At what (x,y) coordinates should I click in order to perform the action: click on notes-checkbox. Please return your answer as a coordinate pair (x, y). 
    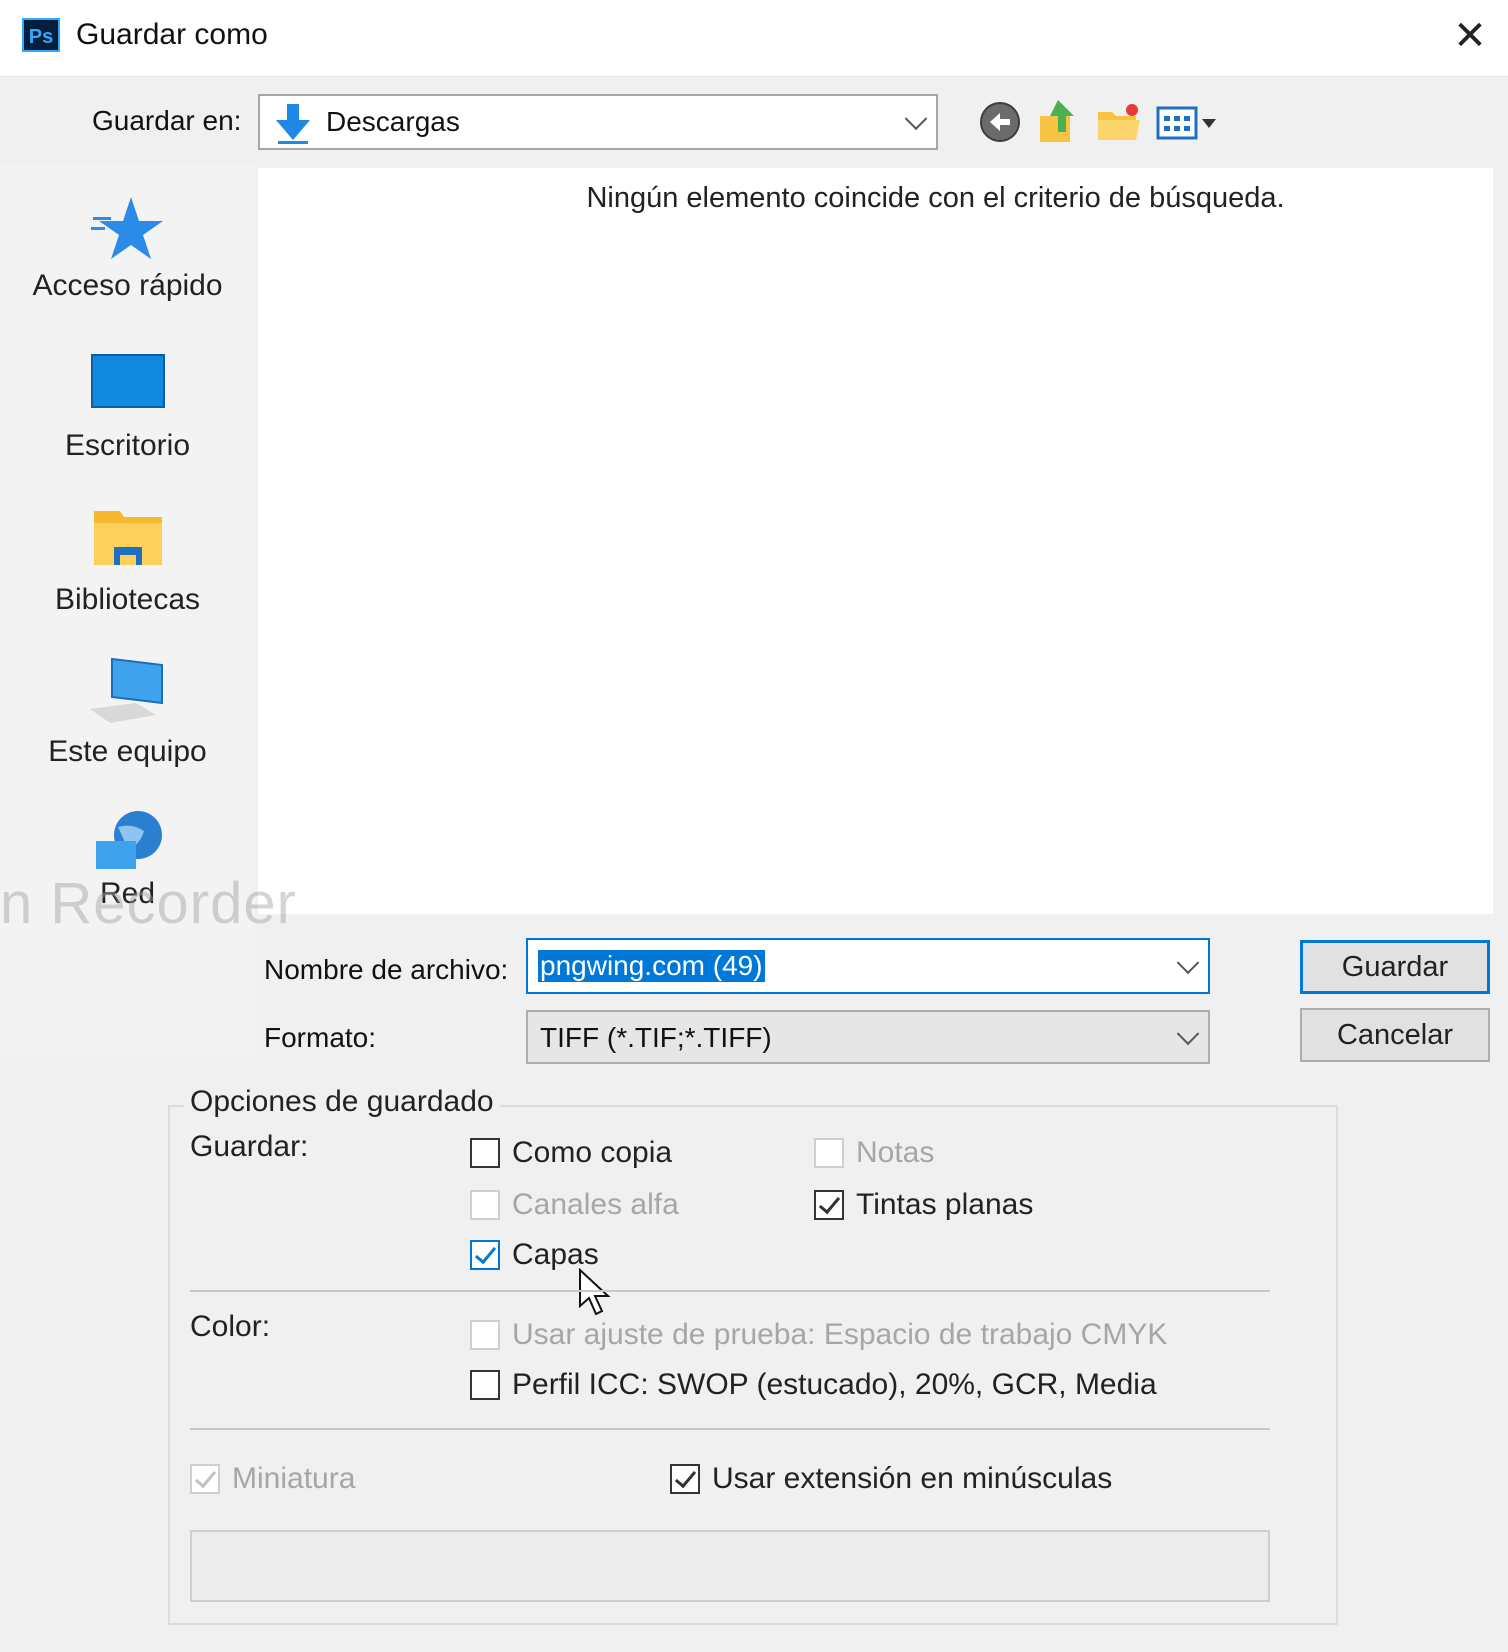
    Looking at the image, I should click on (829, 1153).